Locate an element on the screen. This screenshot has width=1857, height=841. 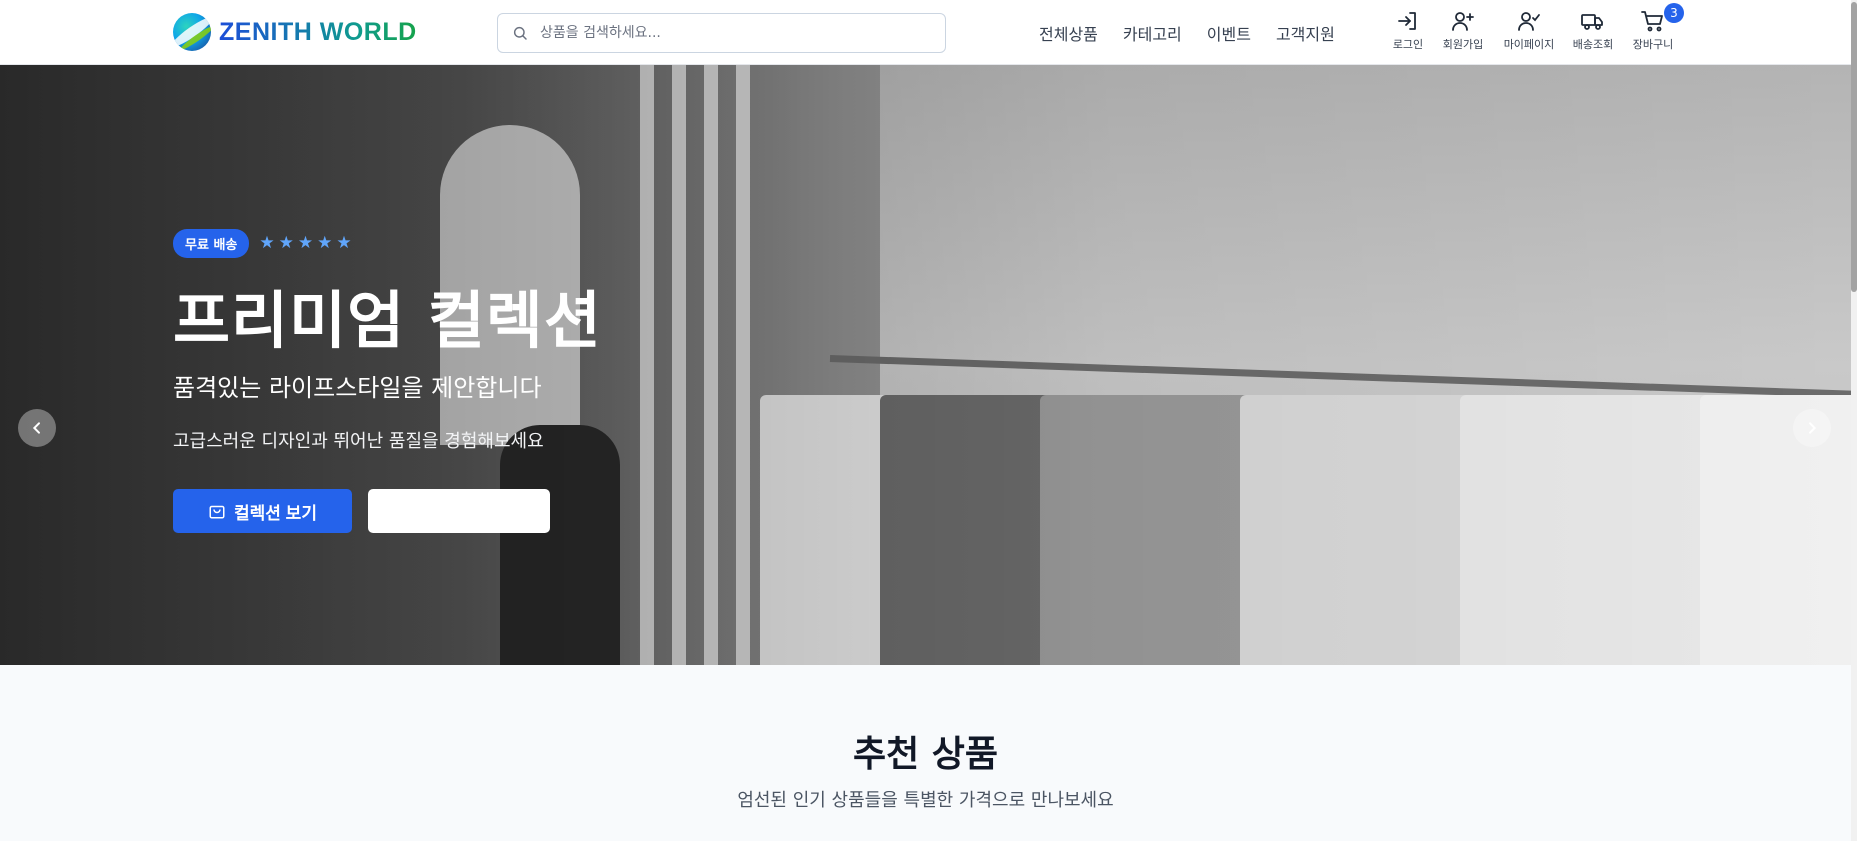
hero-description: 고급스러운 디자인과 뛰어난 품질을 경험해보세요 is located at coordinates (358, 441).